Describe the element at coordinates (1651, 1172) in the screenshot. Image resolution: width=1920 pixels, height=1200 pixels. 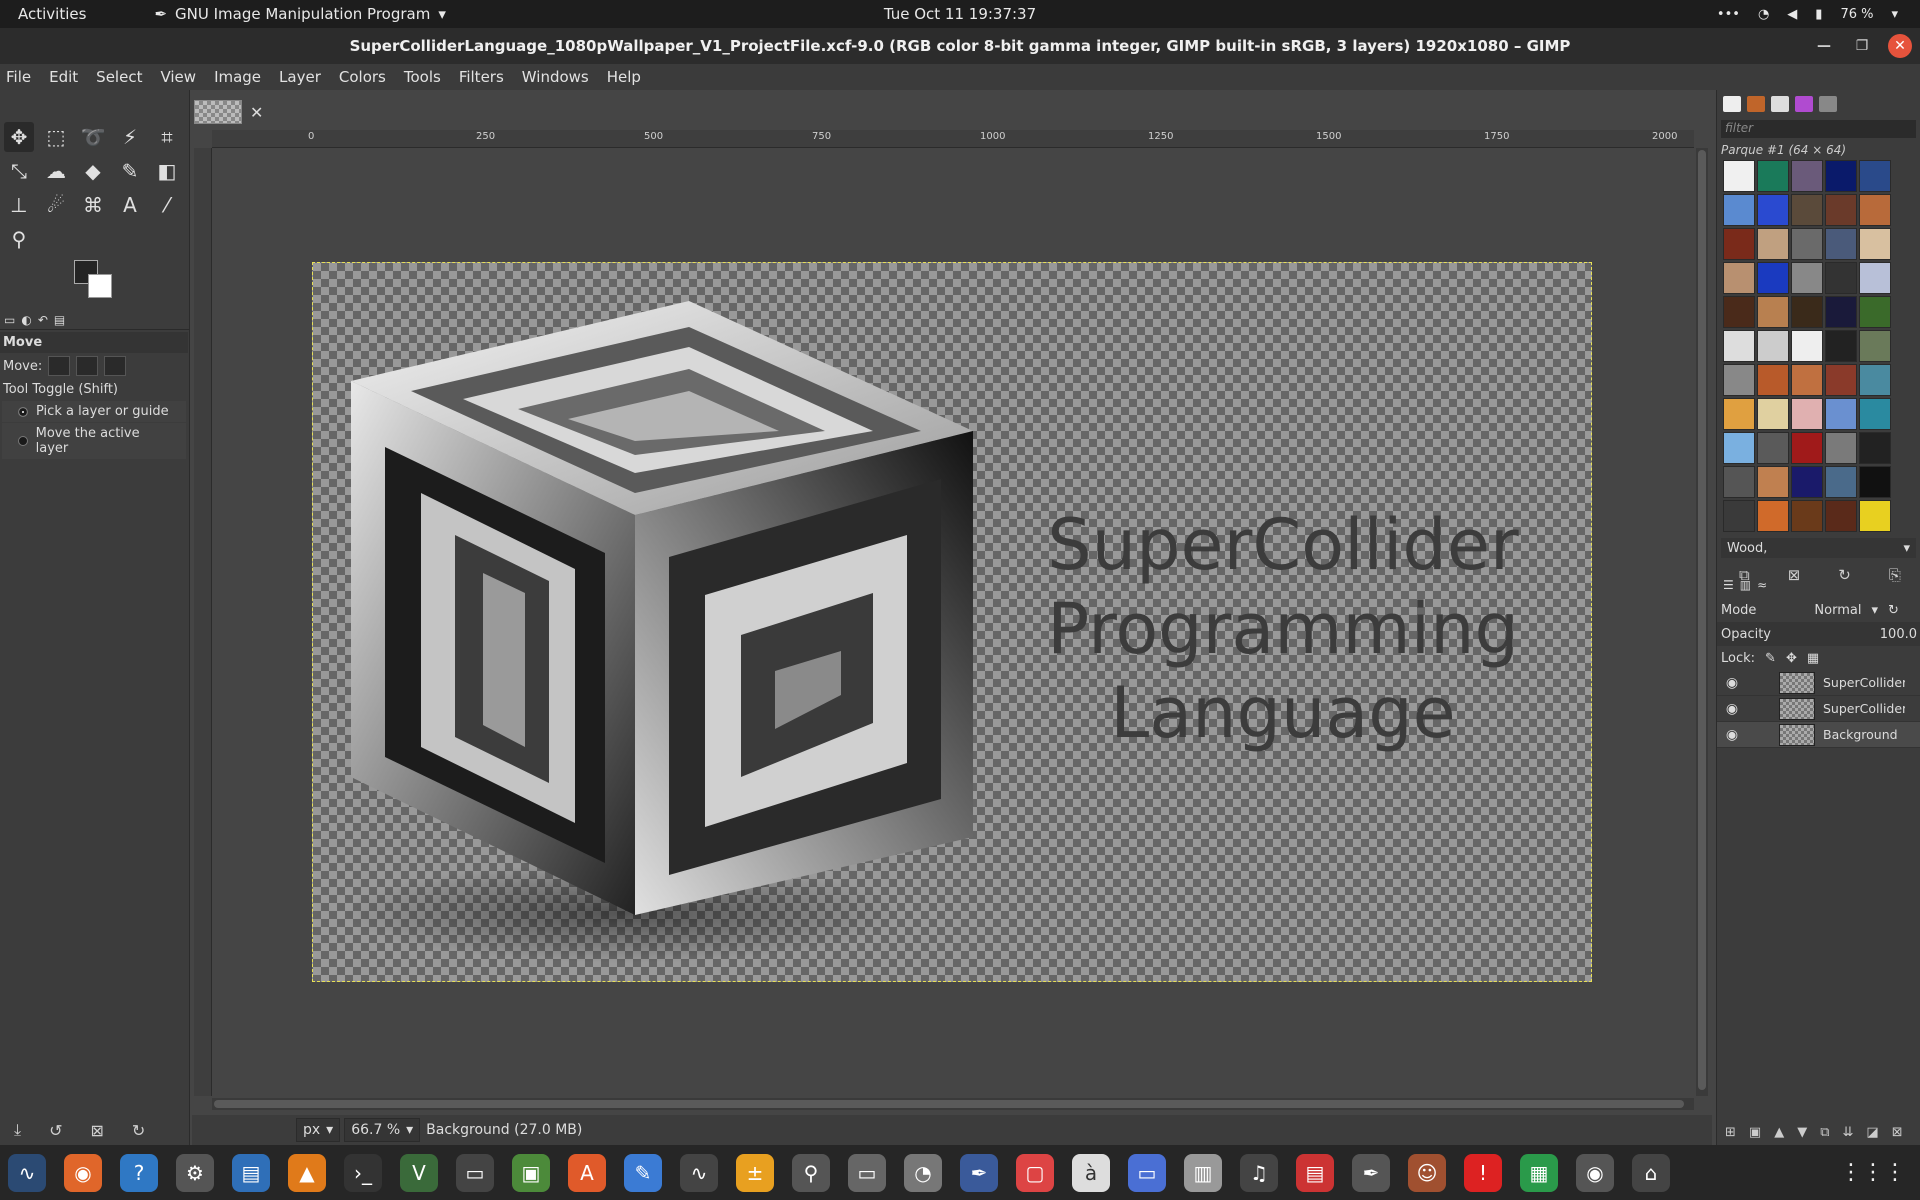
I see `updates-icon: ⌂` at that location.